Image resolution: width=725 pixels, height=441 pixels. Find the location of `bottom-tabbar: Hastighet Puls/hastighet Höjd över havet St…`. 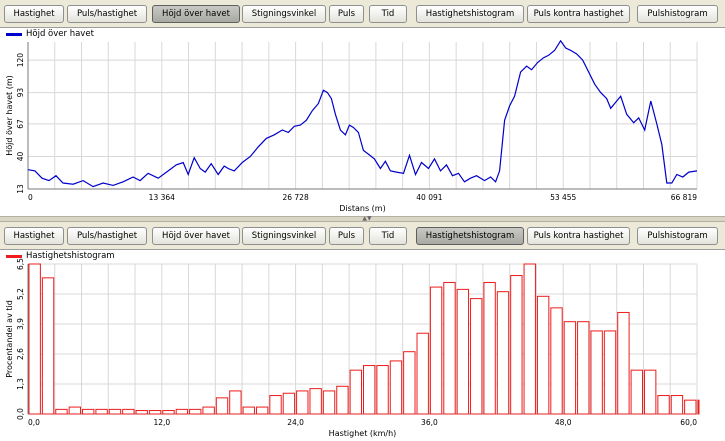

bottom-tabbar: Hastighet Puls/hastighet Höjd över havet St… is located at coordinates (362, 237).